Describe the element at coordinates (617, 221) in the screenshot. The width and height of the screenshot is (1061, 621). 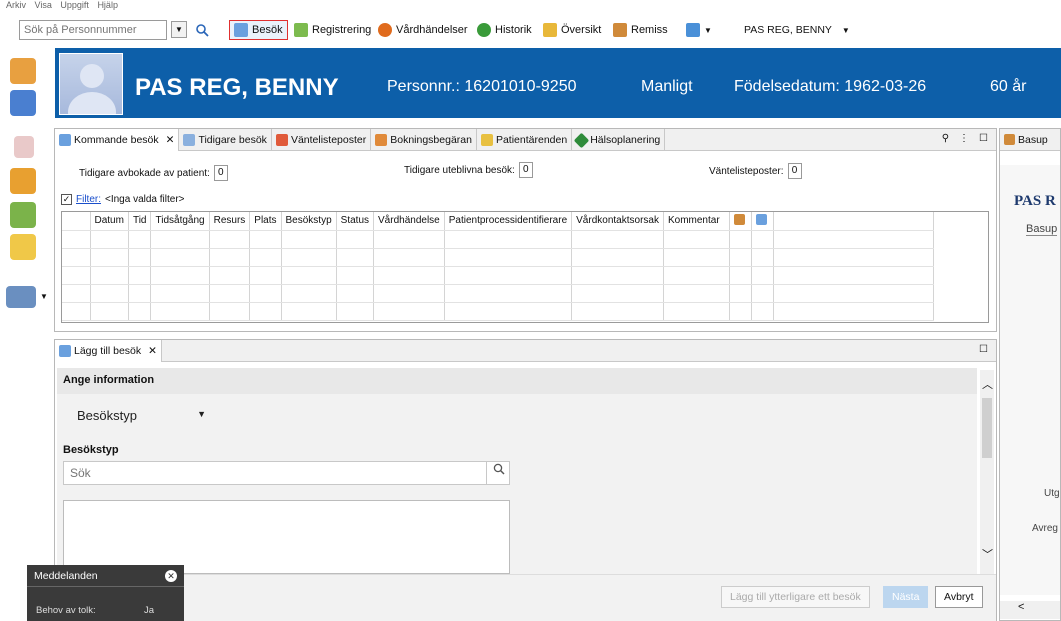
I see `col-vardkontaktsorsak: Vårdkontaktsorsak` at that location.